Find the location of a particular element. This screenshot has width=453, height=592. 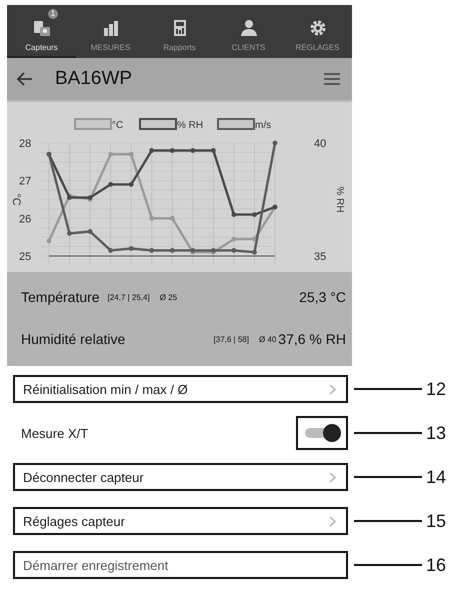

axis-tick-label: 28 is located at coordinates (25, 144).